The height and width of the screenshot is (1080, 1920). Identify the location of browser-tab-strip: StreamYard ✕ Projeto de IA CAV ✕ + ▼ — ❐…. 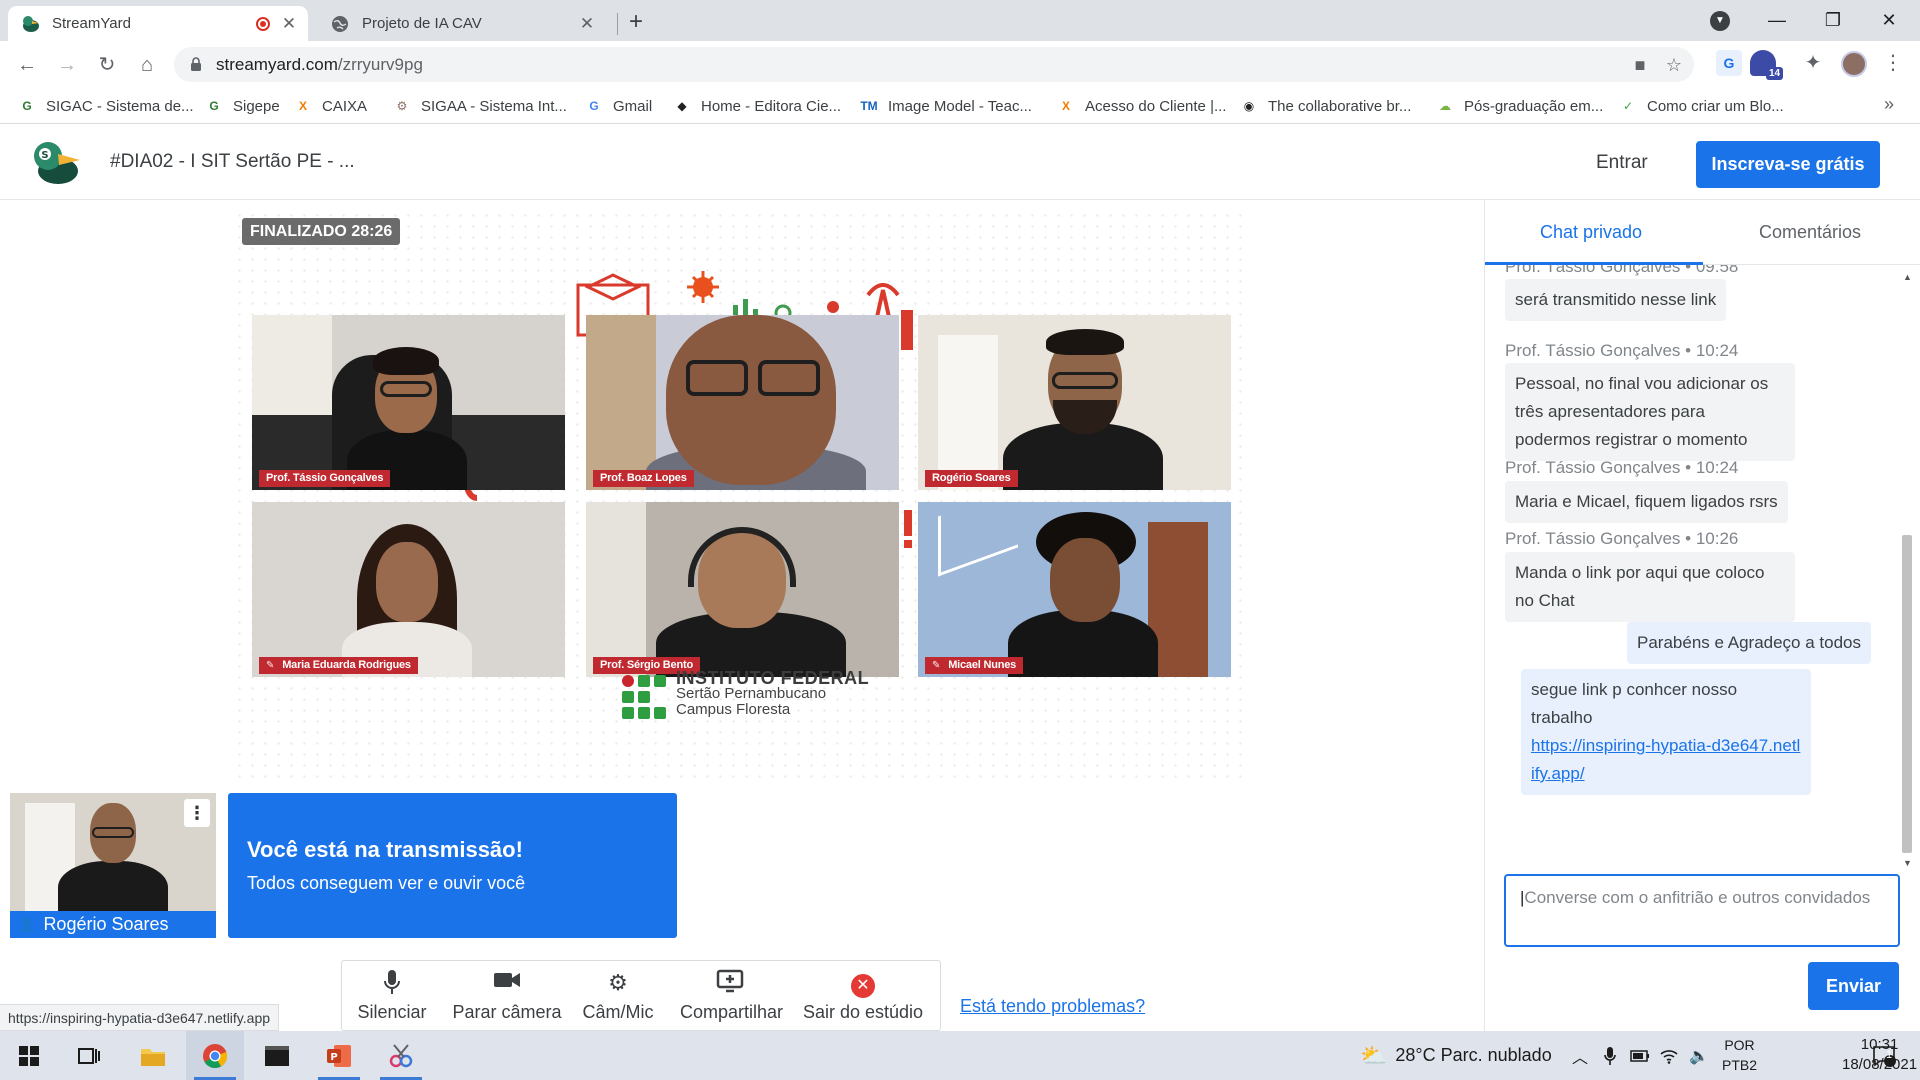
(960, 20).